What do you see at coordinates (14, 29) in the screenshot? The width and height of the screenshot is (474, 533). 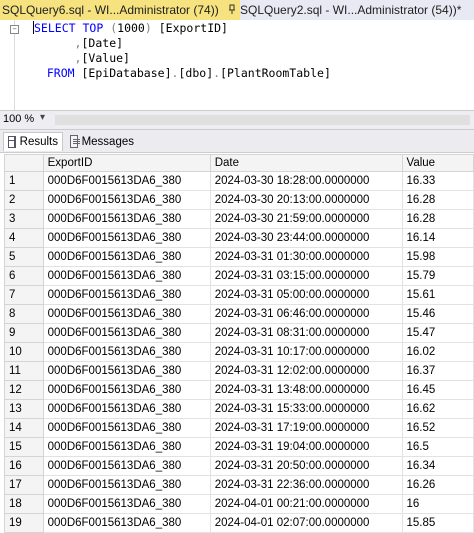 I see `collapse-icon: −` at bounding box center [14, 29].